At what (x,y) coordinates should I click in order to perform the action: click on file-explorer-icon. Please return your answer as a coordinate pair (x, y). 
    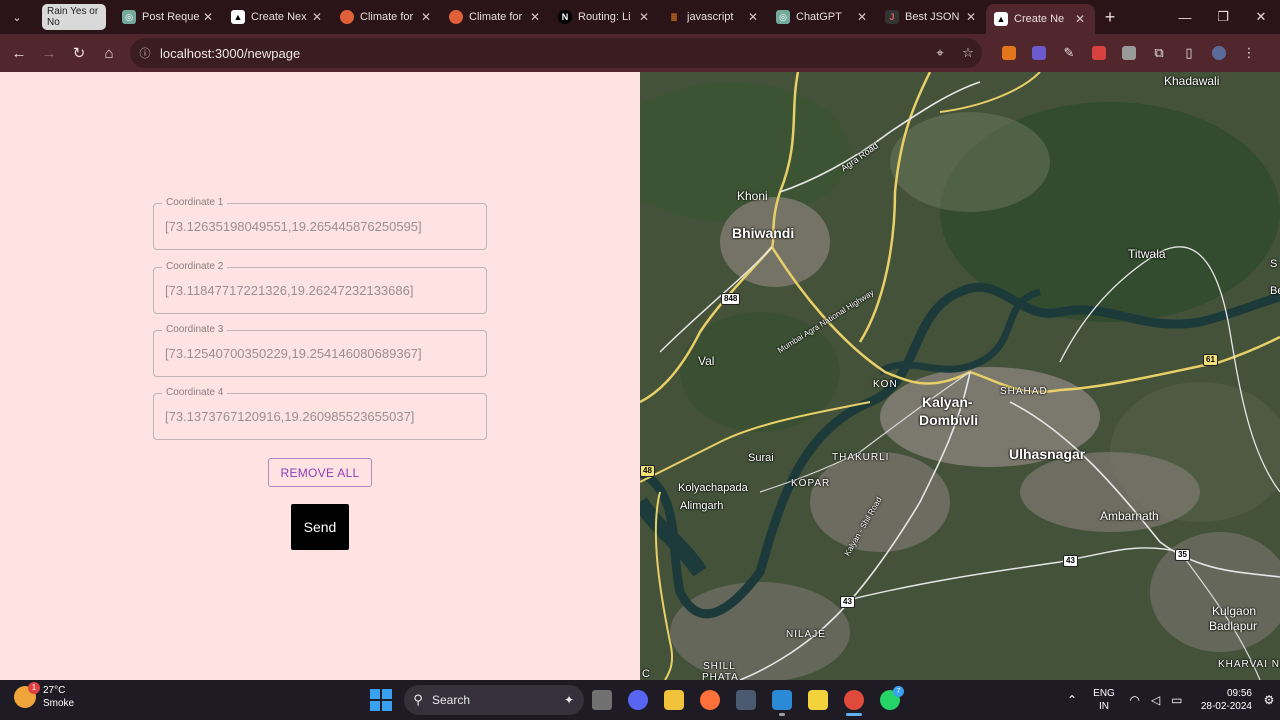
    Looking at the image, I should click on (674, 700).